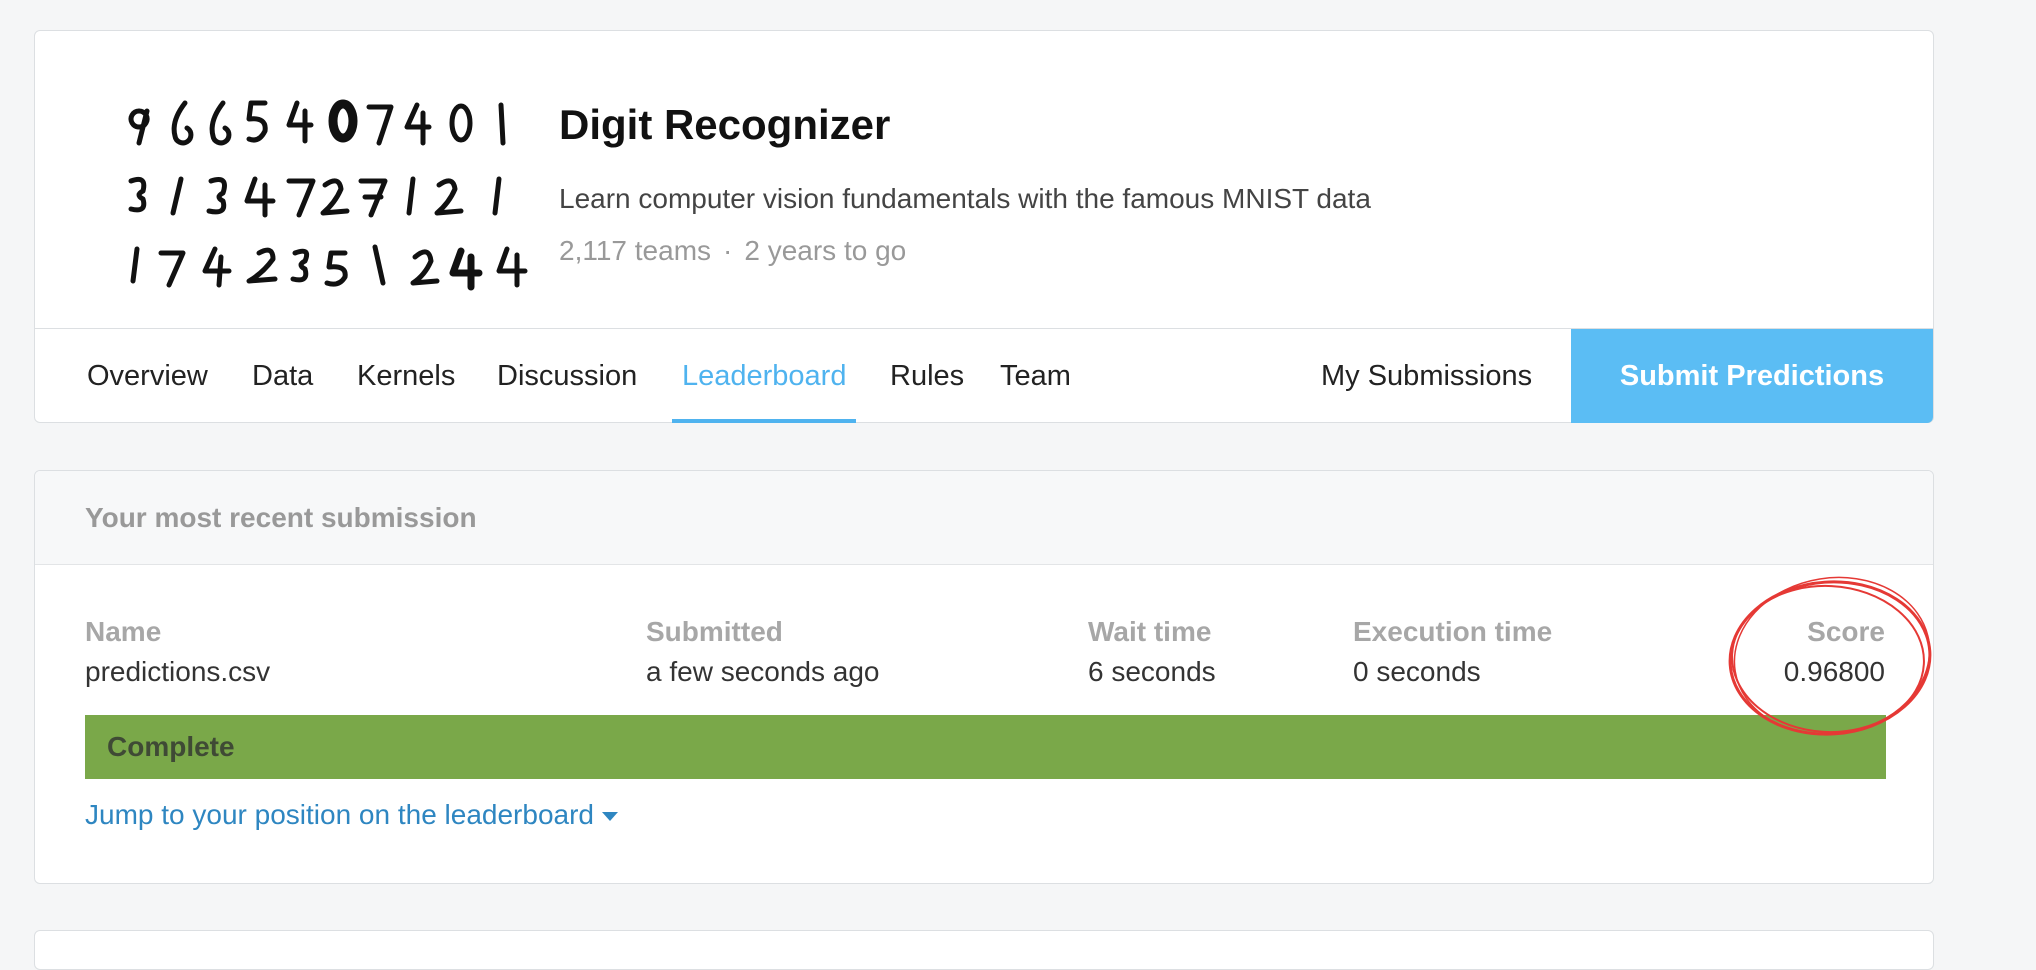  What do you see at coordinates (1035, 376) in the screenshot?
I see `tab-team: Team` at bounding box center [1035, 376].